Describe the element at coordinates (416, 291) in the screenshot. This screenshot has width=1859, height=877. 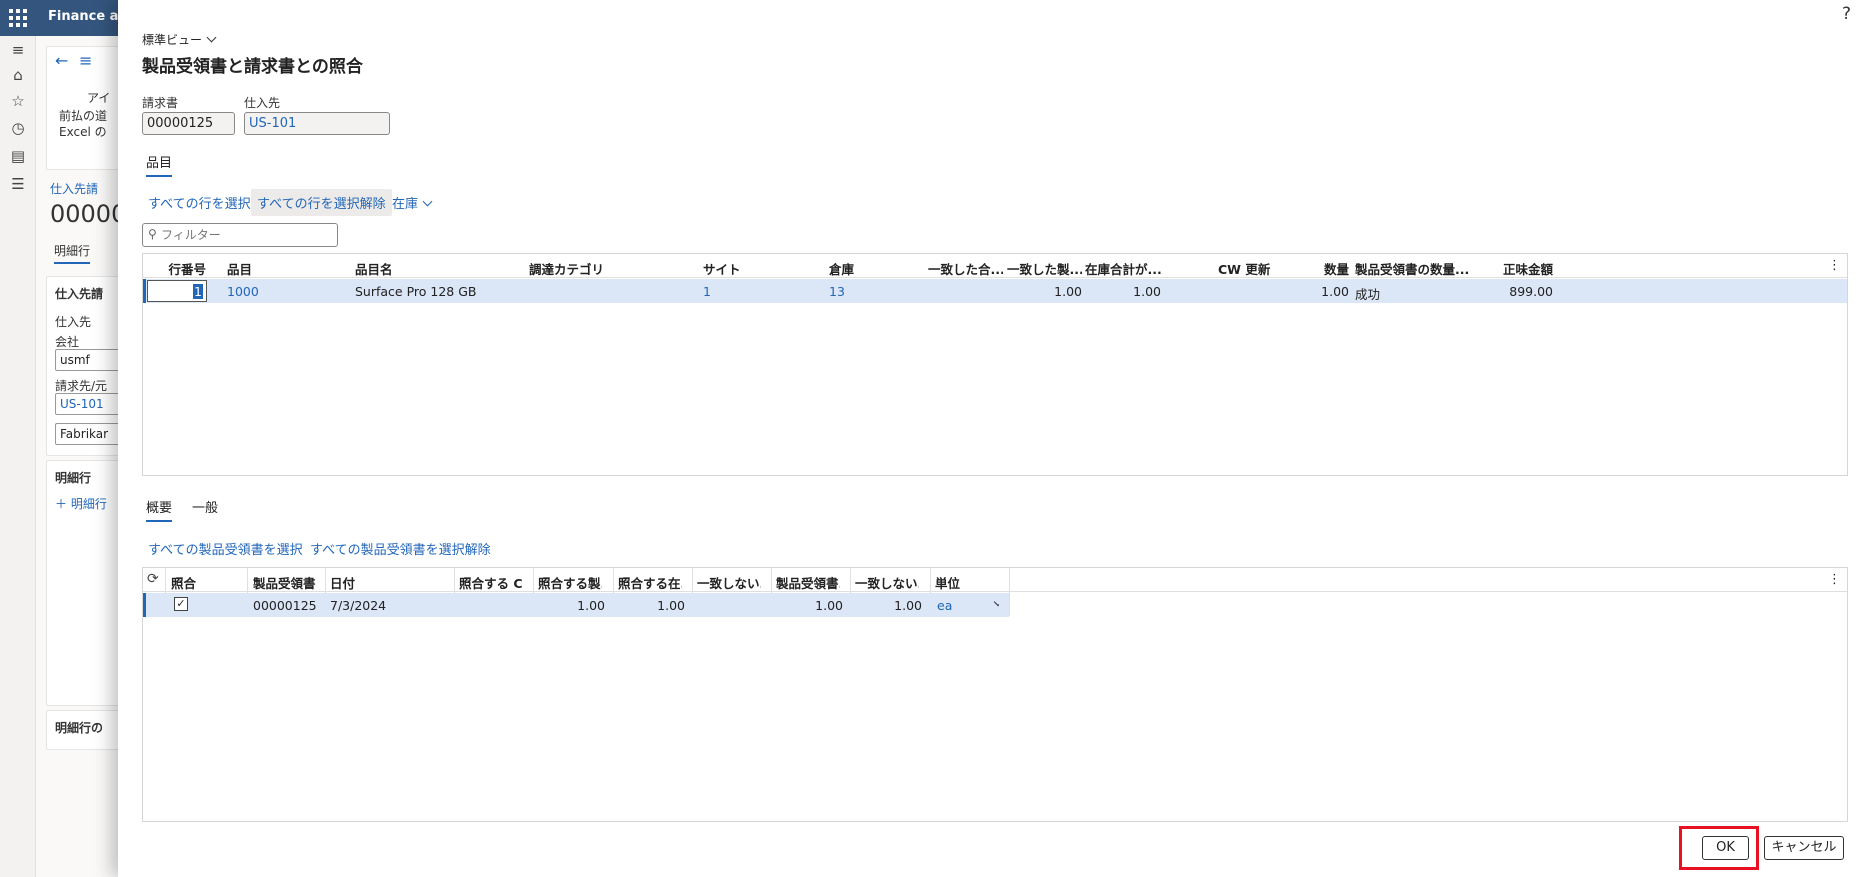
I see `item-name-cell: Surface Pro 128 GB` at that location.